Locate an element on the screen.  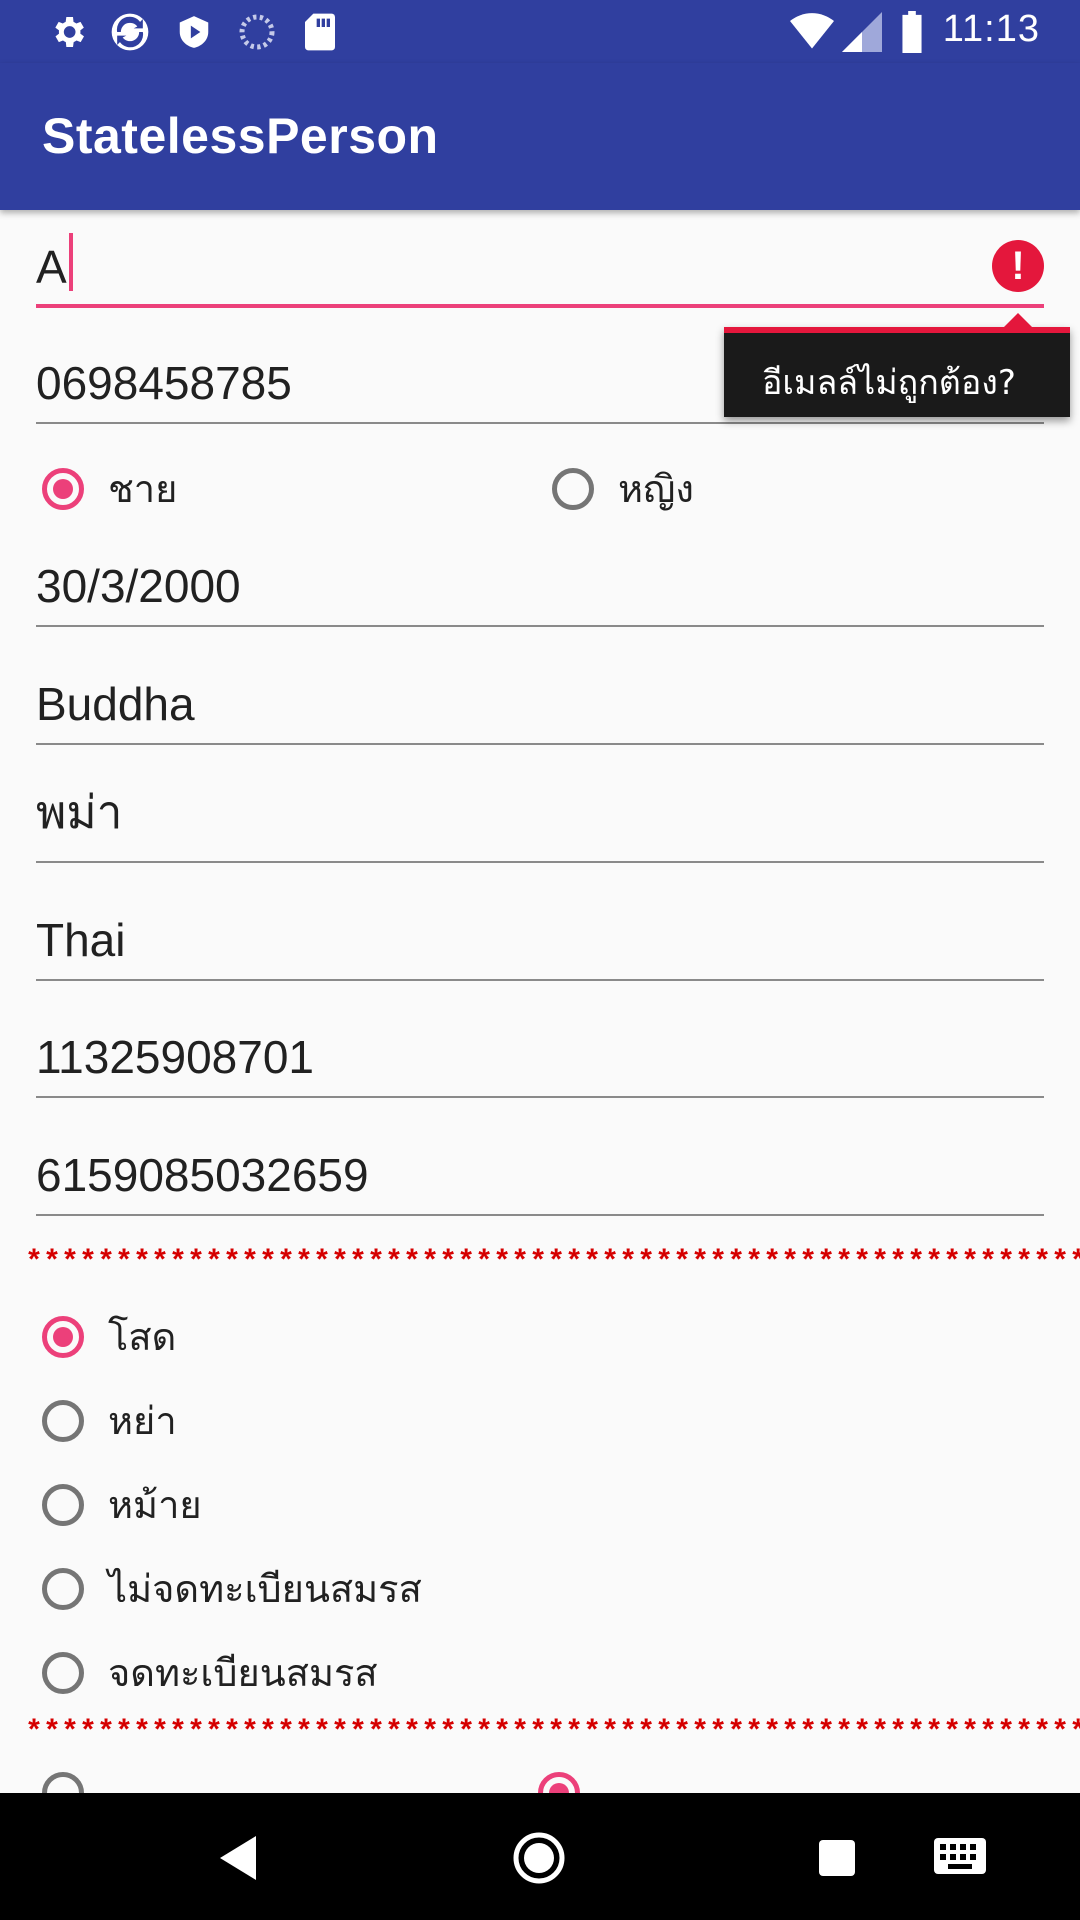
radio-marital-unregistered: ไม่จดทะเบียนสมรส is located at coordinates (232, 1588).